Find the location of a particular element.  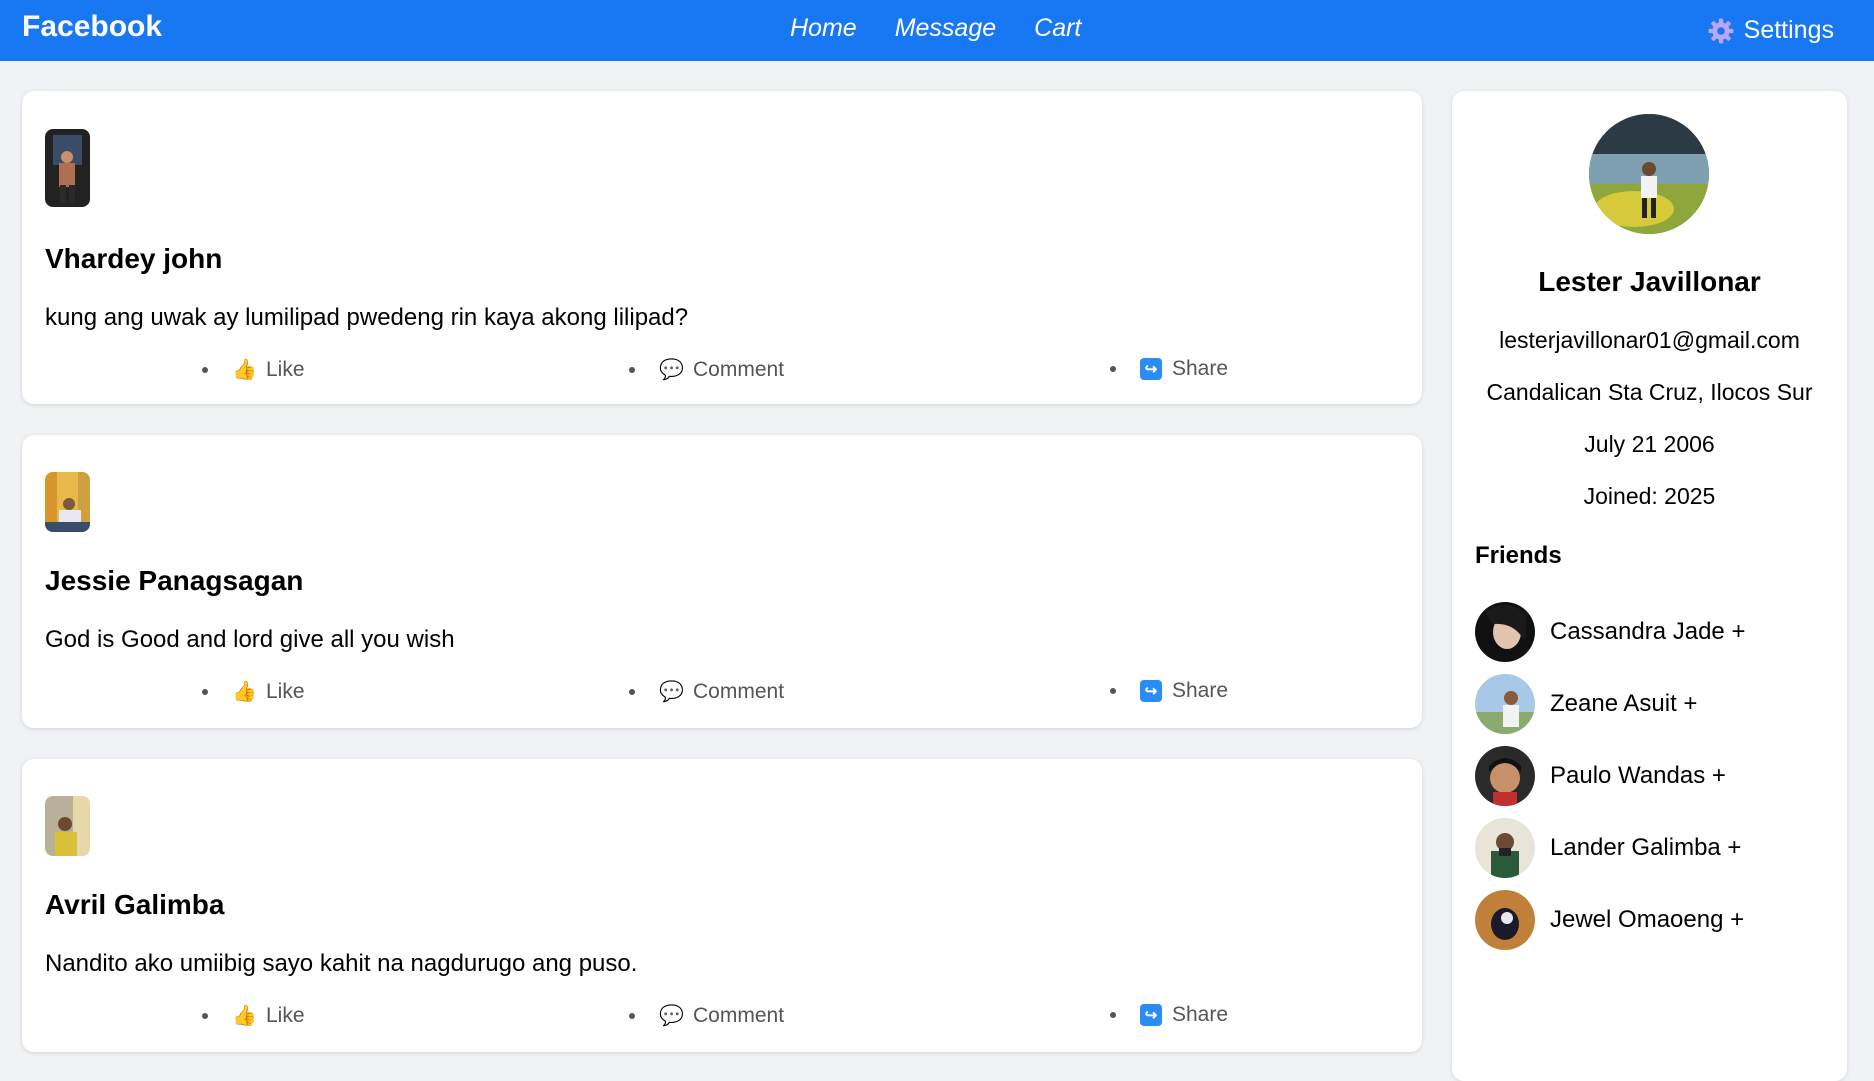

friend-item: Paulo Wandas + is located at coordinates (1600, 776).